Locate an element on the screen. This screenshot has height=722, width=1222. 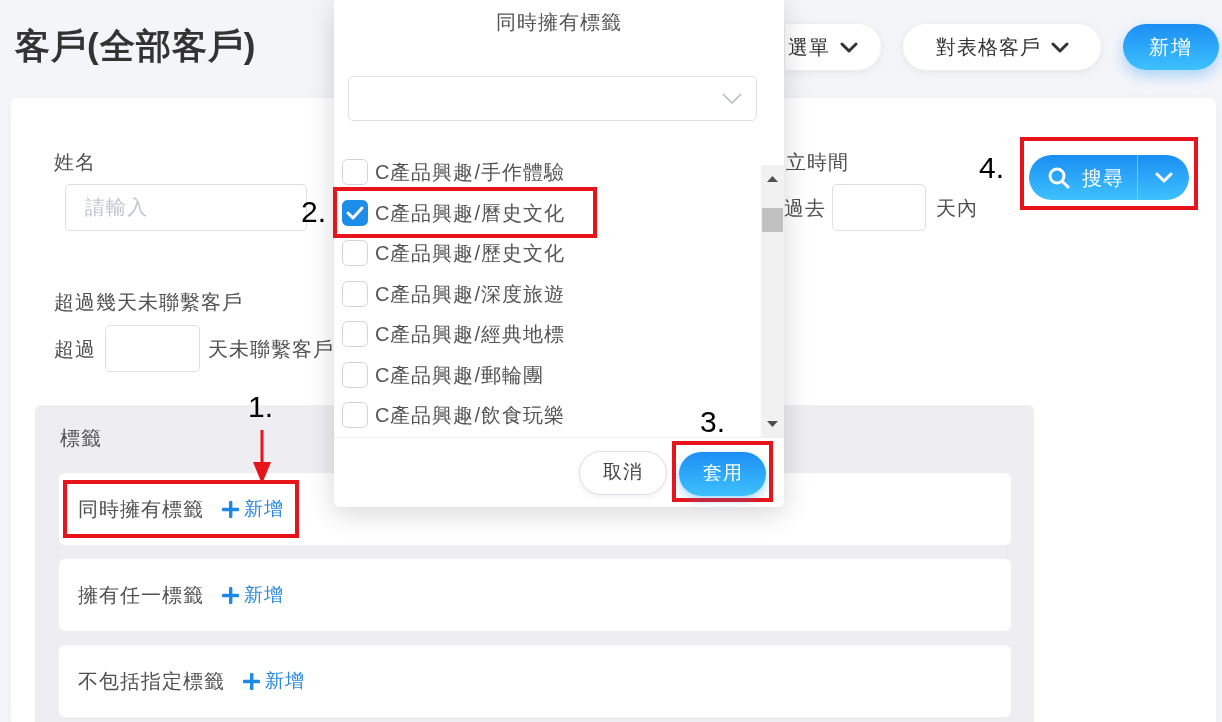
option-label: C產品興趣/飲食玩樂 is located at coordinates (470, 415).